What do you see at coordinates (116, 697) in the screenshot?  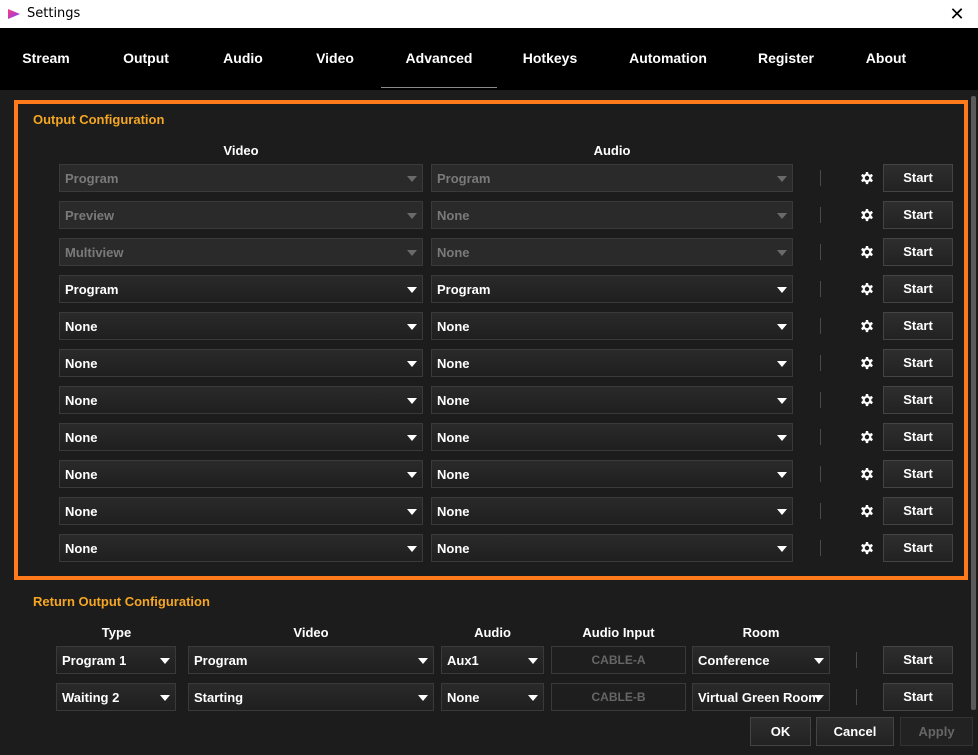 I see `return-type-select: Waiting 2` at bounding box center [116, 697].